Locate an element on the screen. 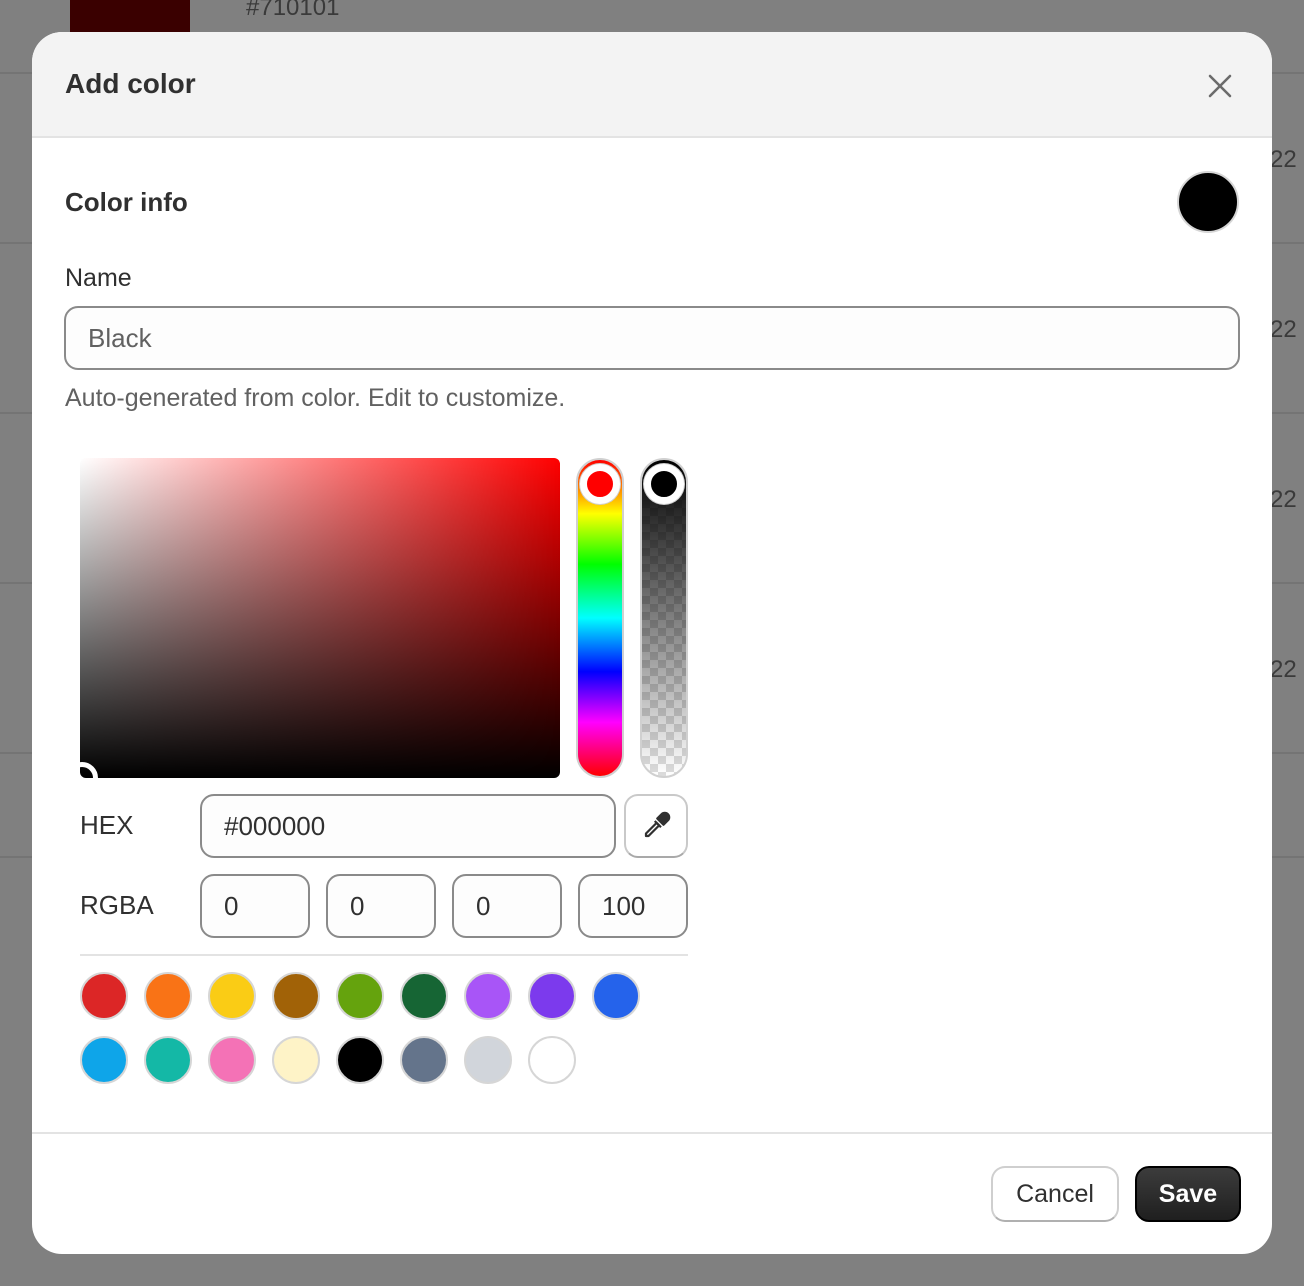  preset-swatch-orange is located at coordinates (168, 996).